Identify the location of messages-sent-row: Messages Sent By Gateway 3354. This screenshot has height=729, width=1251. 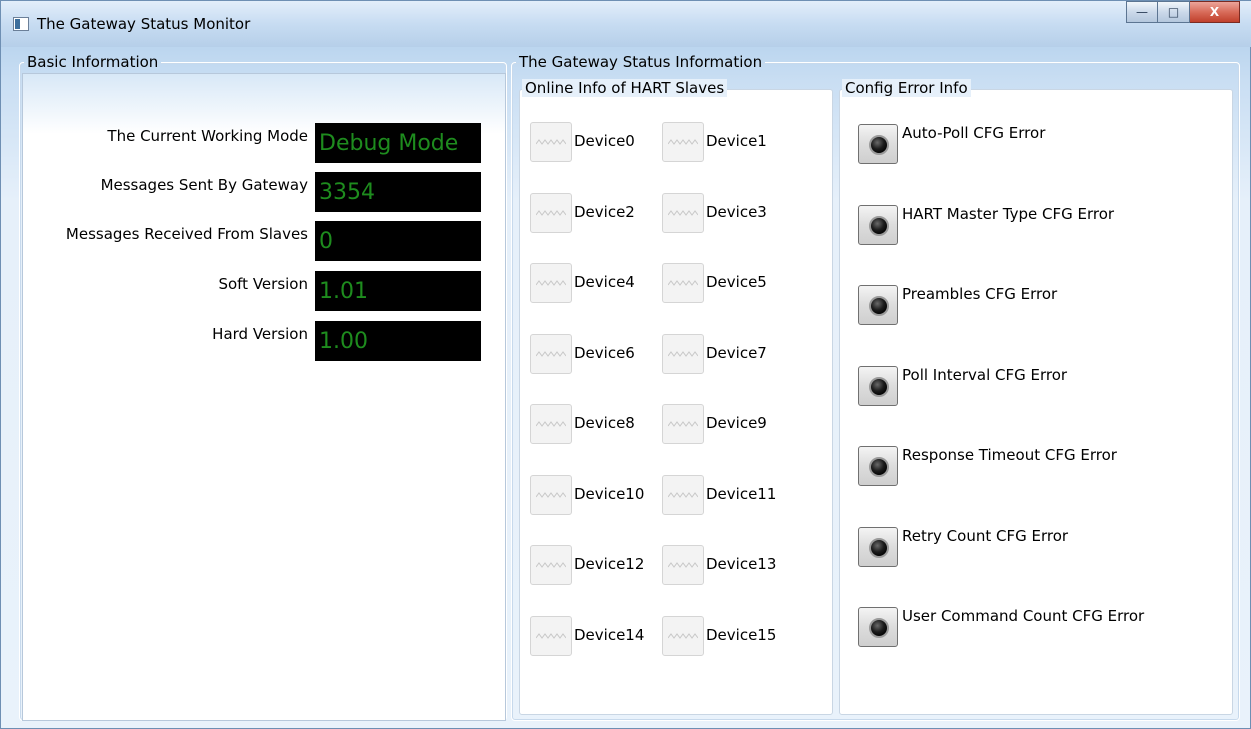
(253, 193).